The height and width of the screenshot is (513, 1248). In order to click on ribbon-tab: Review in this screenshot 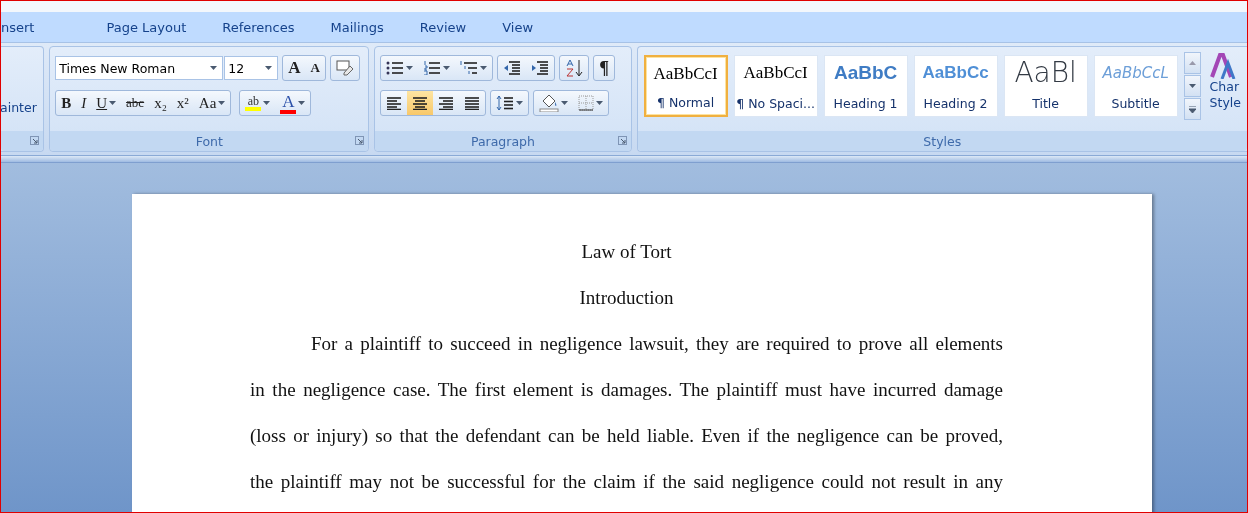, I will do `click(443, 27)`.